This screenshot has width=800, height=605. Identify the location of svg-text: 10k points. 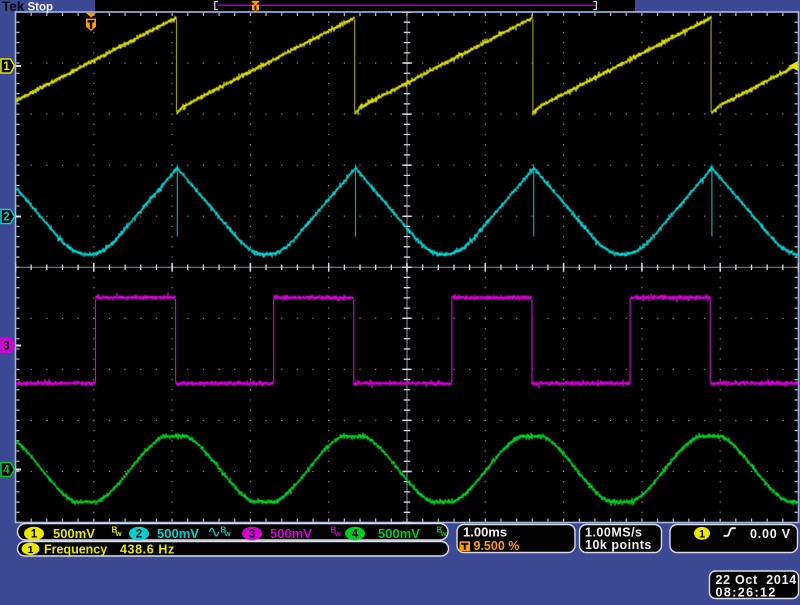
(618, 545).